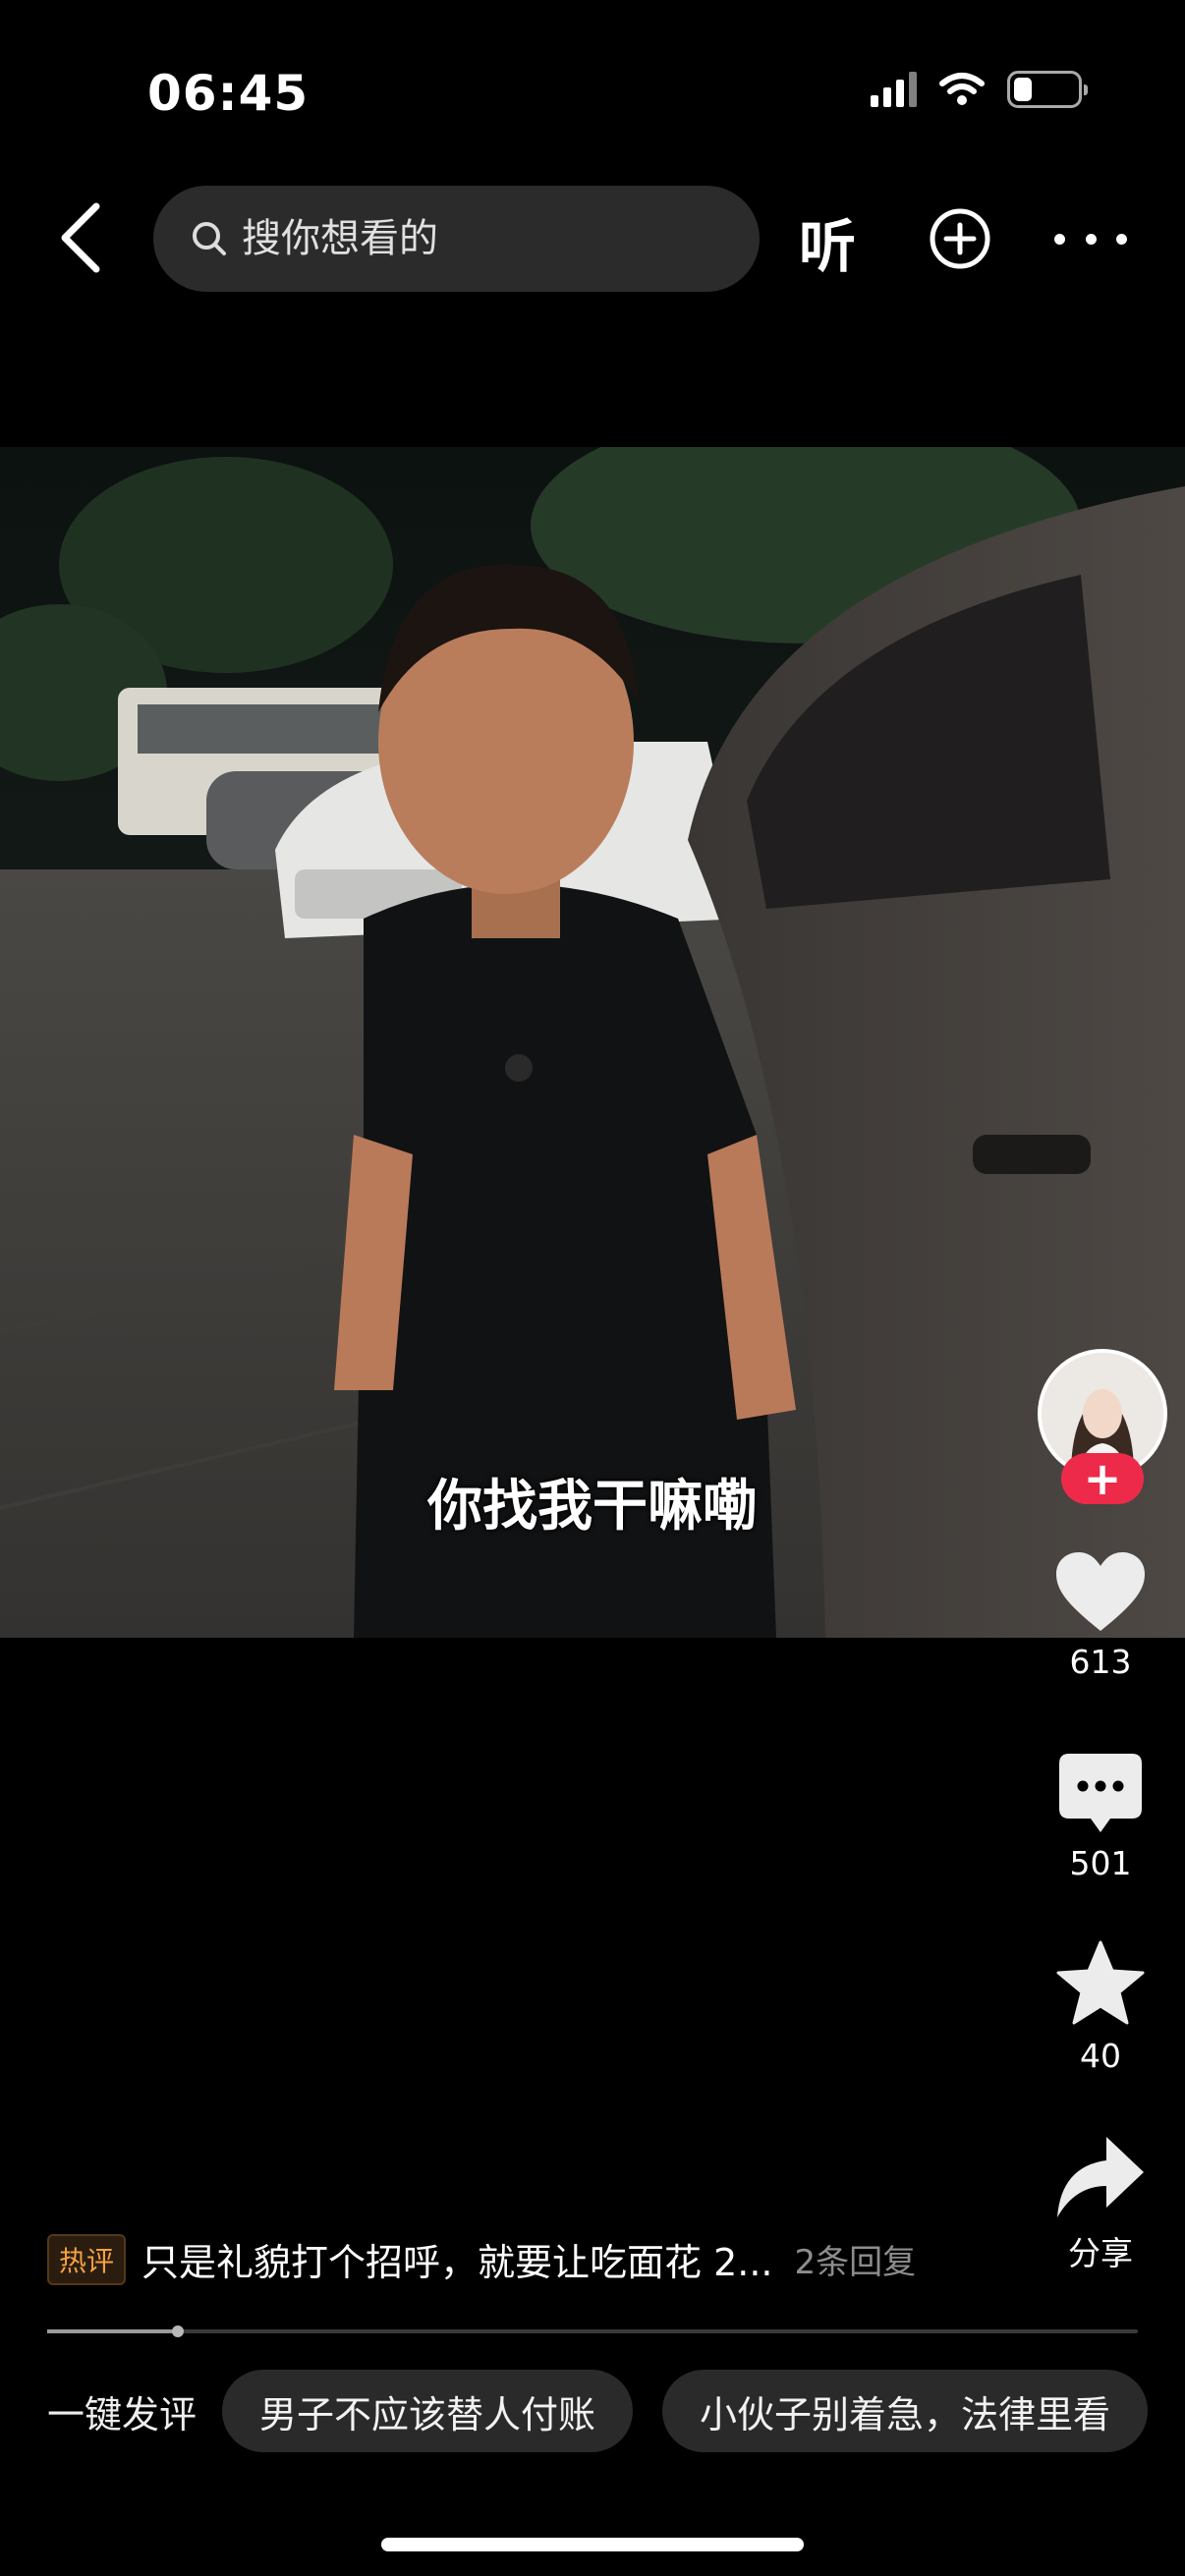 Image resolution: width=1185 pixels, height=2576 pixels. I want to click on favorite-button: 40, so click(1100, 2007).